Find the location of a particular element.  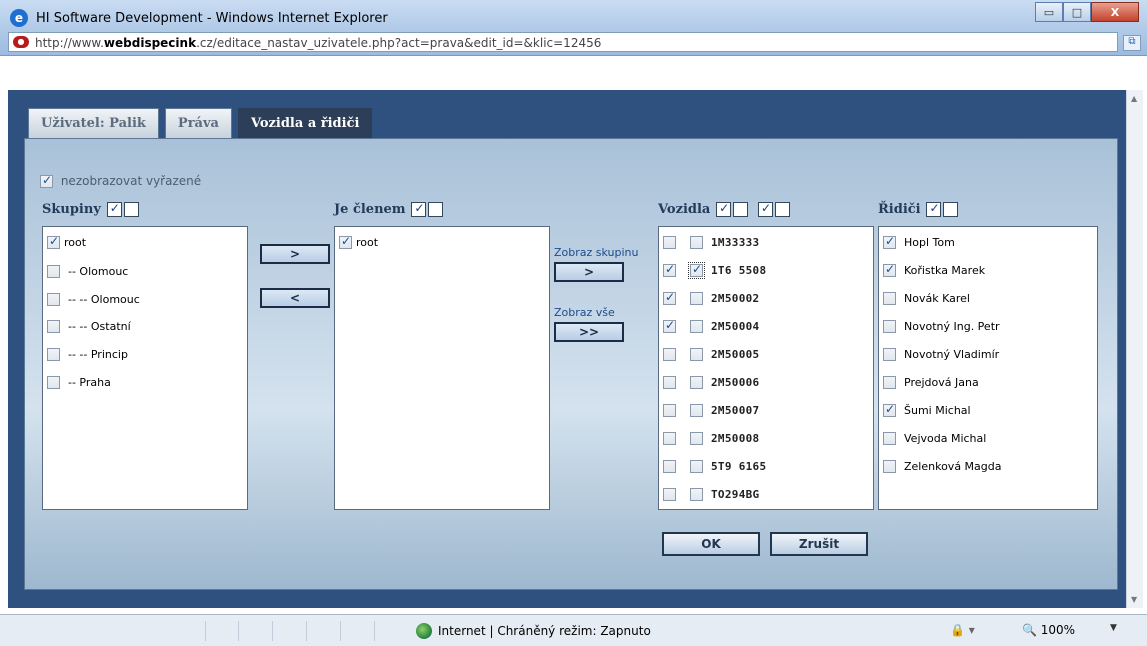

cancel-button: Zrušit is located at coordinates (819, 544).